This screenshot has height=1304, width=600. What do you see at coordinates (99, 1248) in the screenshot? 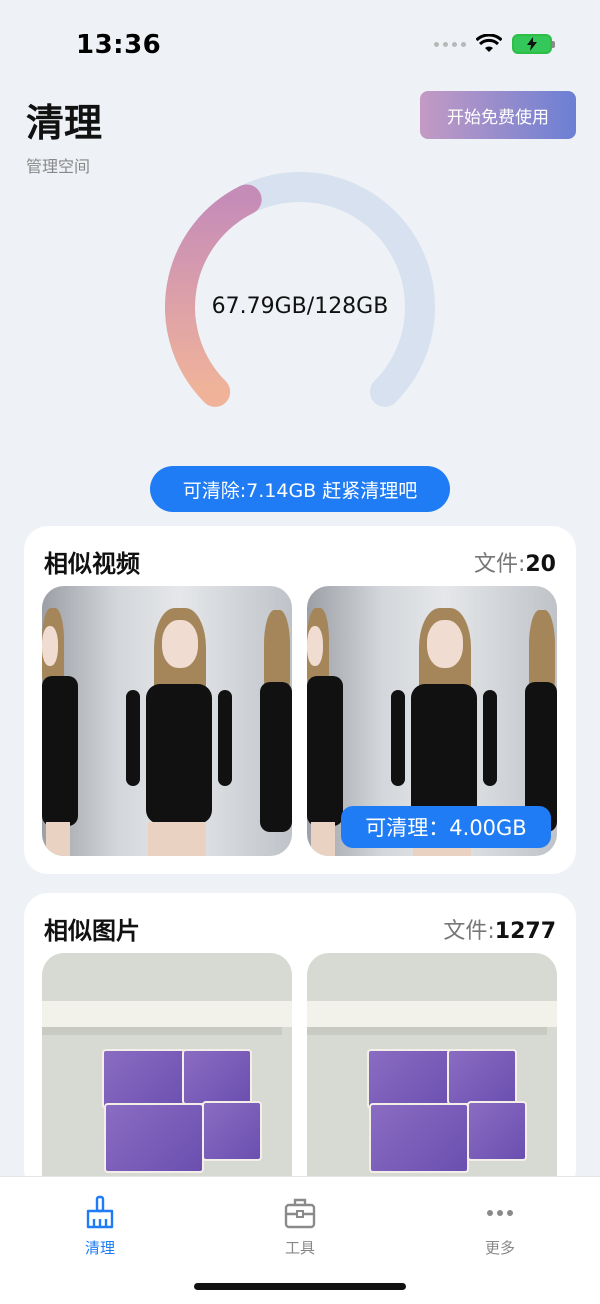
I see `tab-label: 清理` at bounding box center [99, 1248].